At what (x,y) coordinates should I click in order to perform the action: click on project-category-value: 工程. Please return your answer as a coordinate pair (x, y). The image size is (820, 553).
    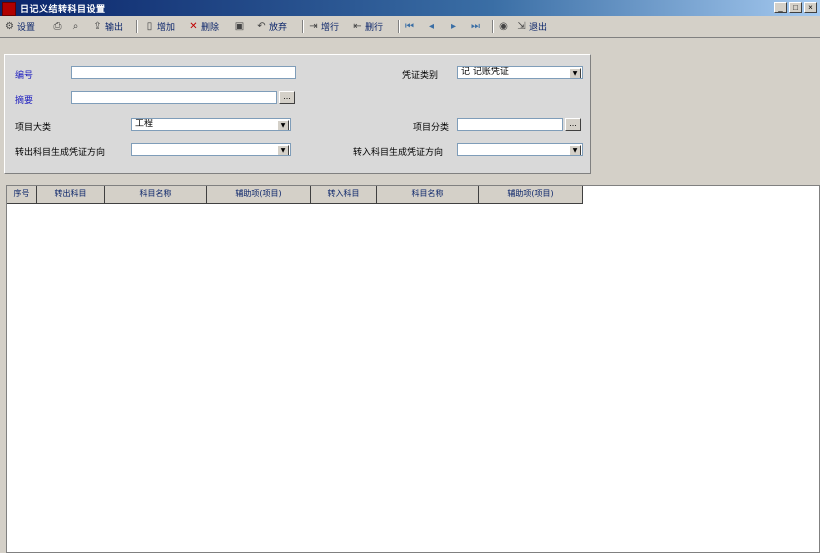
    Looking at the image, I should click on (144, 124).